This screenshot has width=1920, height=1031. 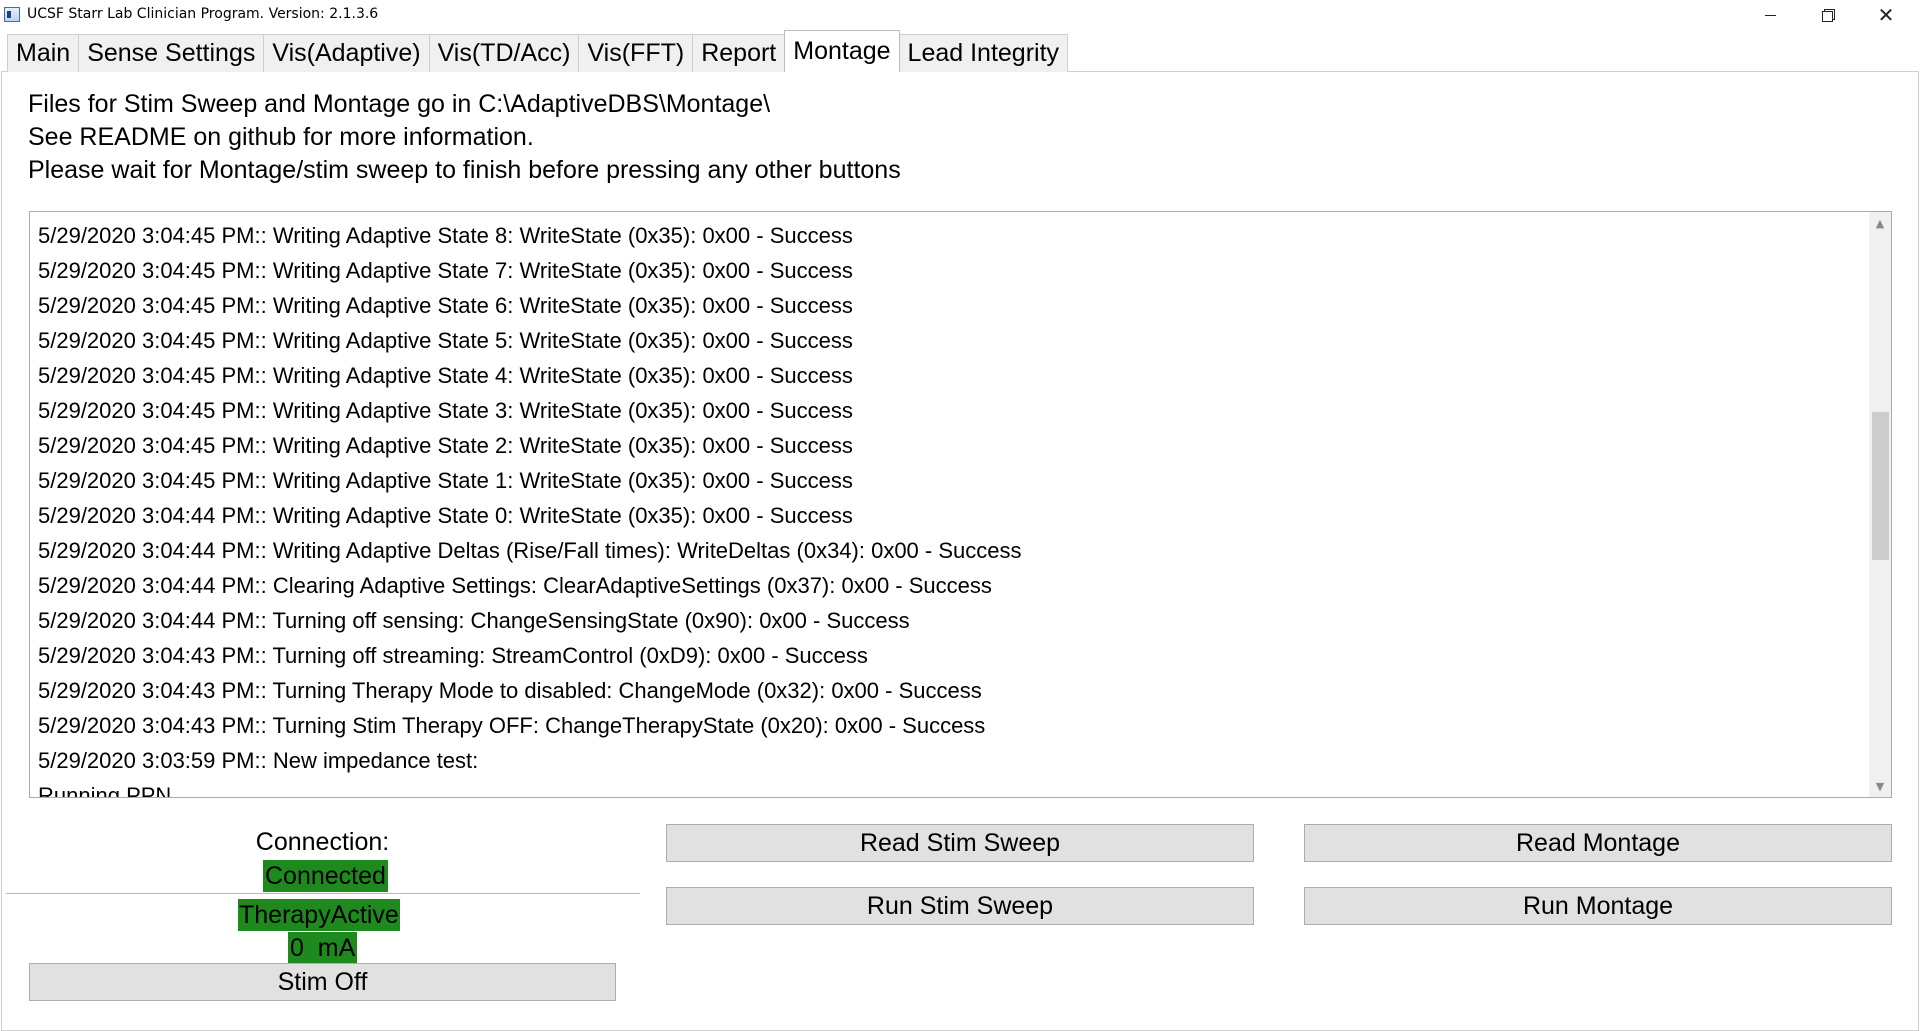 What do you see at coordinates (1880, 223) in the screenshot?
I see `scroll-up-icon: ▲` at bounding box center [1880, 223].